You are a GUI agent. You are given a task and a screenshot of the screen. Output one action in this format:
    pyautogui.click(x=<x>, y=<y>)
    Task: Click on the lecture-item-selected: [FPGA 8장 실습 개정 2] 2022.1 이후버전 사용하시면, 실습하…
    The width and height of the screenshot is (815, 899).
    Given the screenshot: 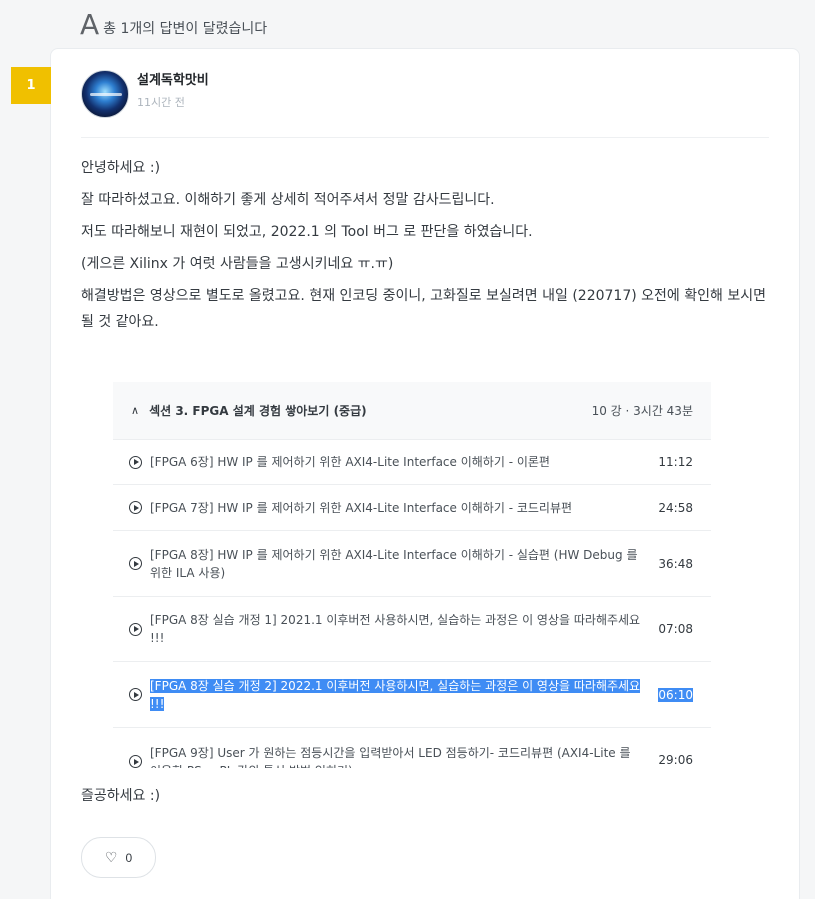 What is the action you would take?
    pyautogui.click(x=412, y=695)
    